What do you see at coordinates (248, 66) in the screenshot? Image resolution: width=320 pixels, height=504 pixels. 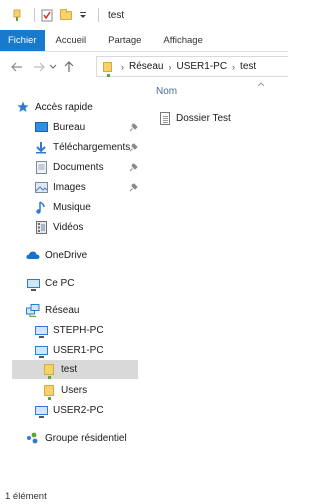 I see `breadcrumb-test: test` at bounding box center [248, 66].